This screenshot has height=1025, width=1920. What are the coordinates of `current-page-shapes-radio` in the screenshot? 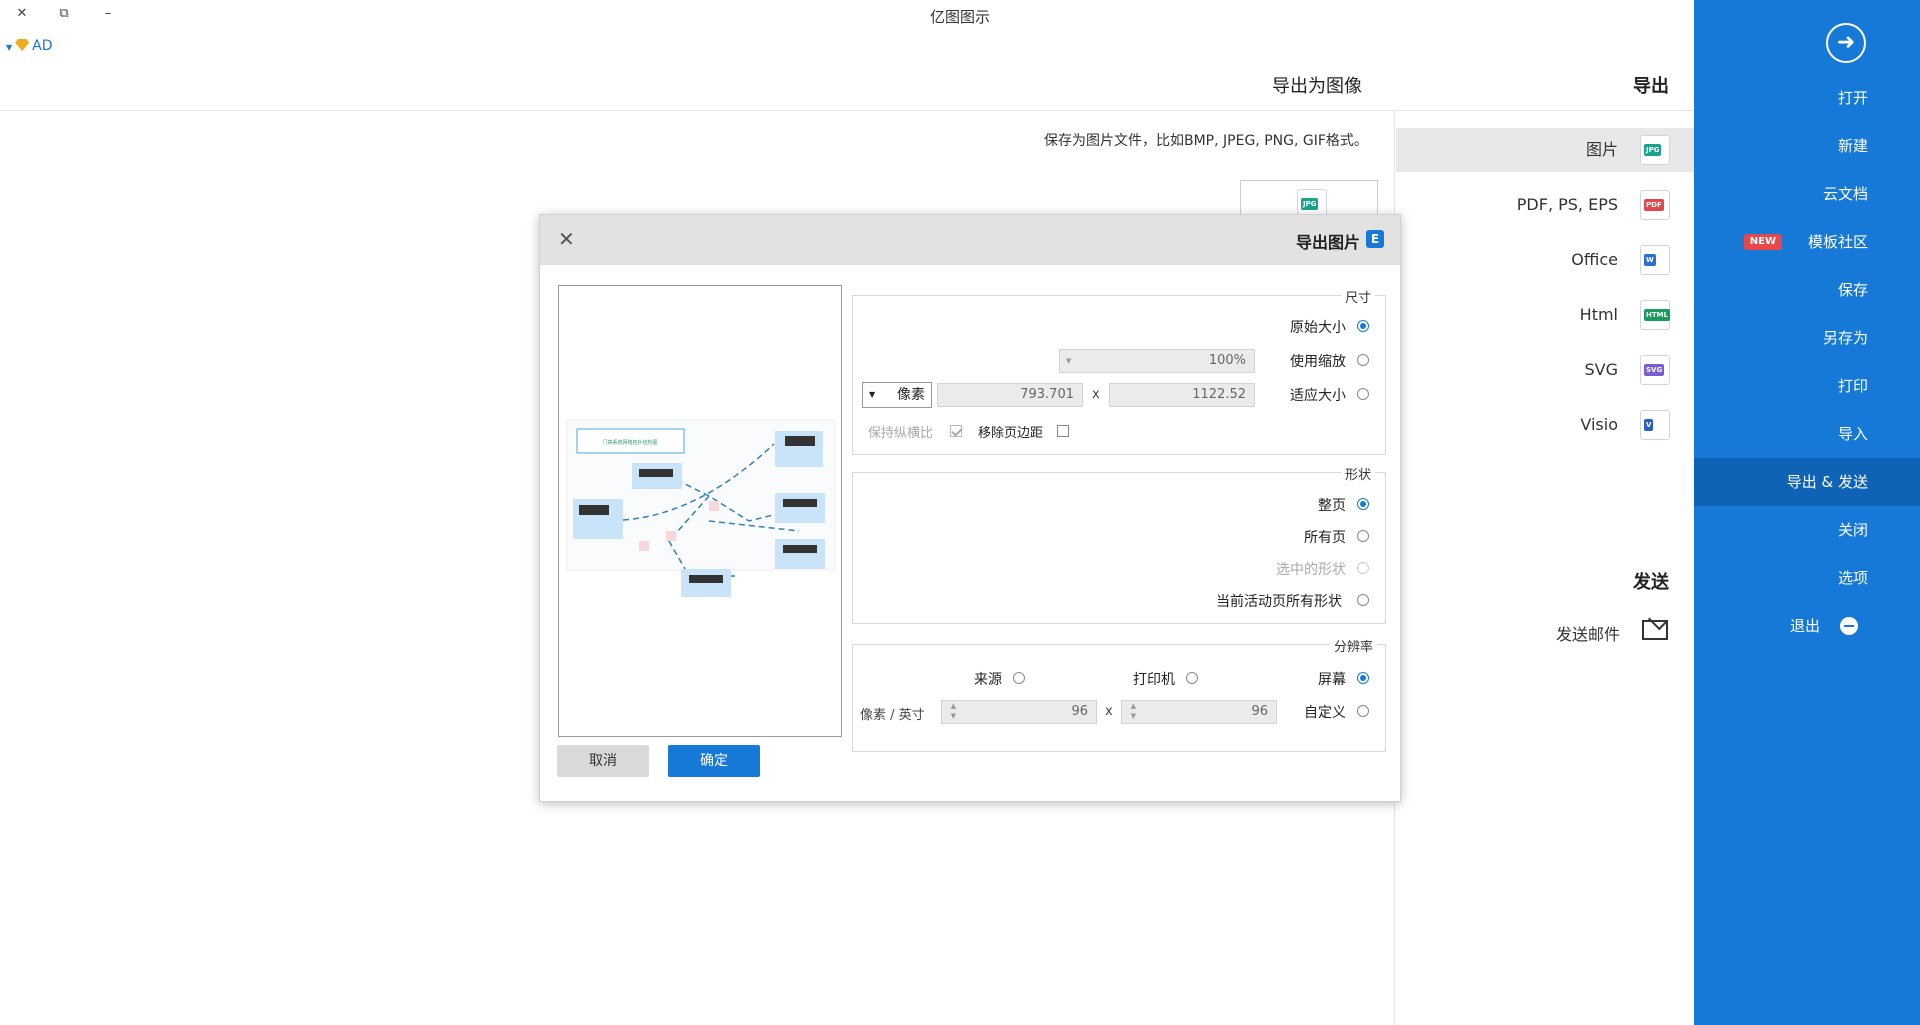 It's located at (1363, 600).